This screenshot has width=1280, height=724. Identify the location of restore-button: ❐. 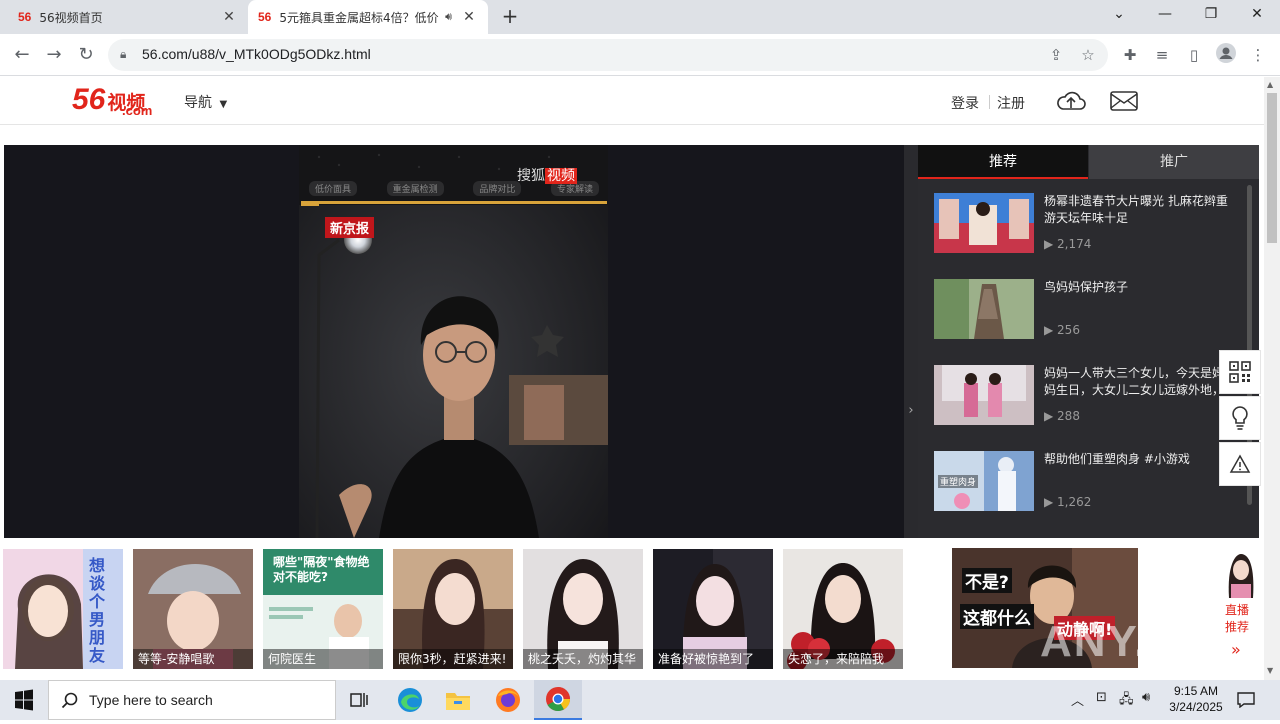
(1211, 15).